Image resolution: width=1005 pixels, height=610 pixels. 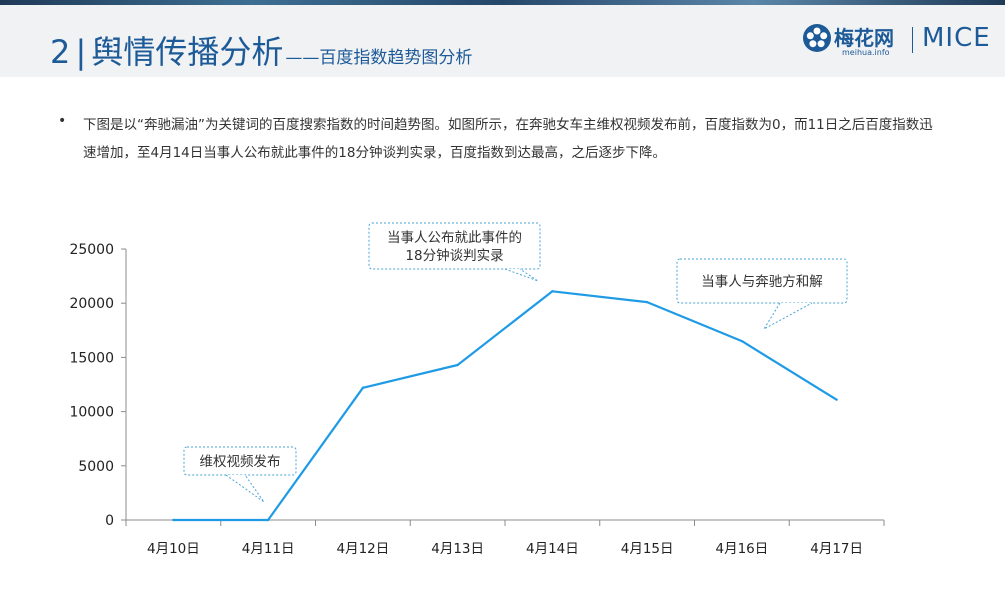 I want to click on x-tick-label: 4月16日, so click(x=741, y=549).